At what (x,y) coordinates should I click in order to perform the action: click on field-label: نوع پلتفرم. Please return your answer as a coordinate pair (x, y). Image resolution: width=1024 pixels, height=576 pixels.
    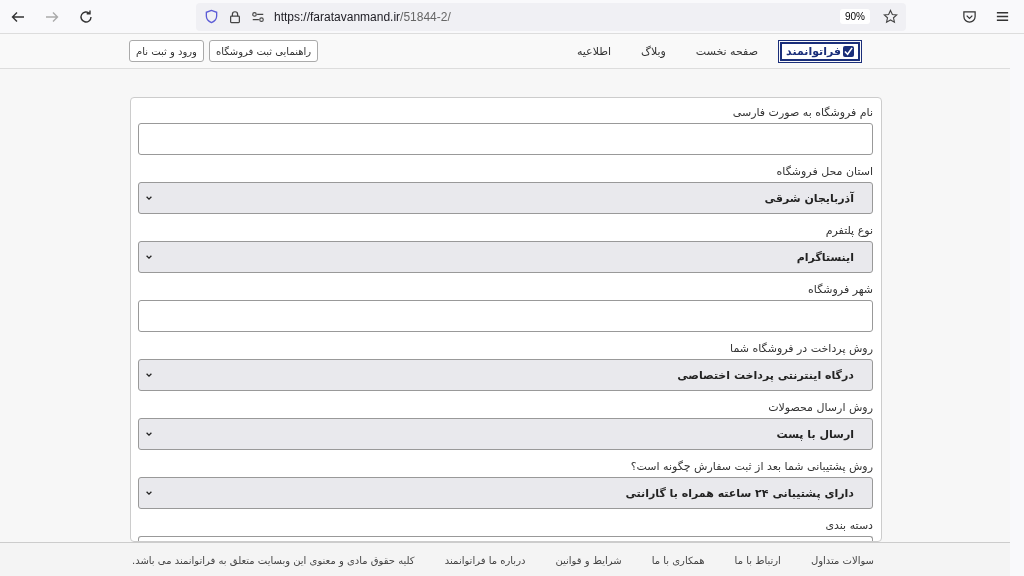
    Looking at the image, I should click on (849, 230).